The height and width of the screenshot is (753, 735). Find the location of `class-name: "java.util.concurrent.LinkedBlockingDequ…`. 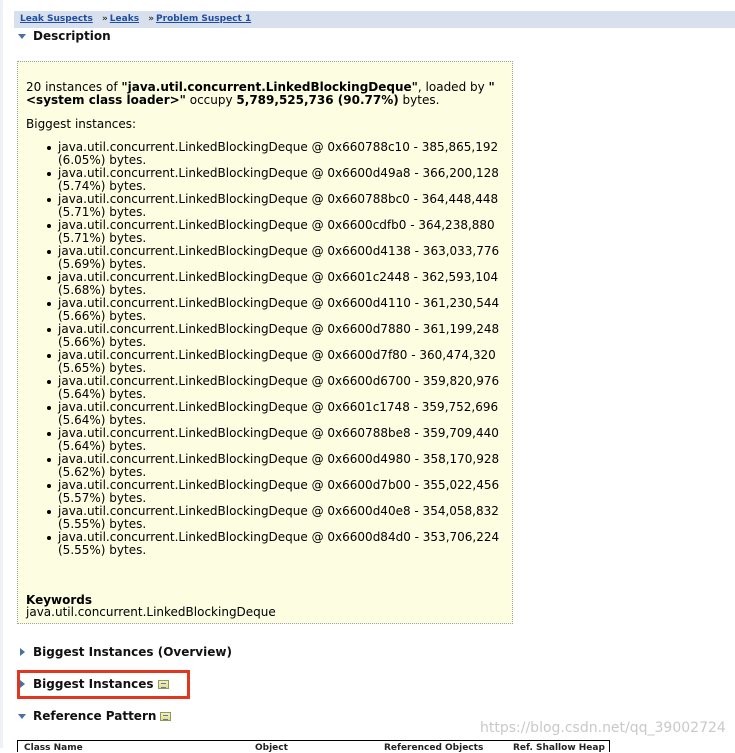

class-name: "java.util.concurrent.LinkedBlockingDequ… is located at coordinates (269, 87).